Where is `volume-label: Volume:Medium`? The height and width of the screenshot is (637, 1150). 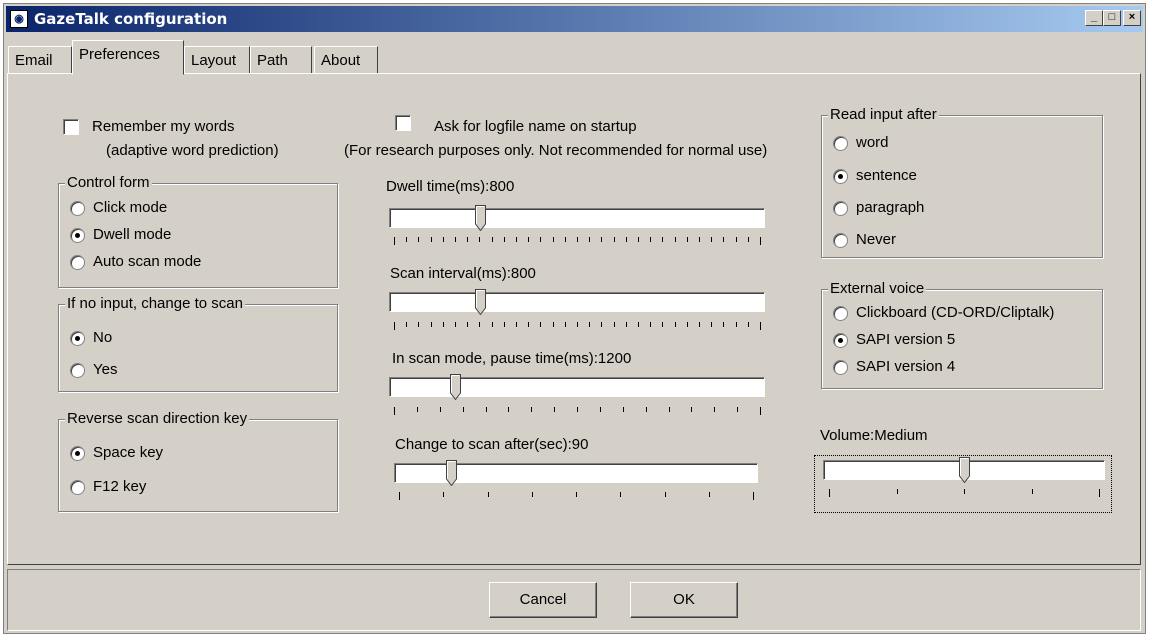 volume-label: Volume:Medium is located at coordinates (874, 435).